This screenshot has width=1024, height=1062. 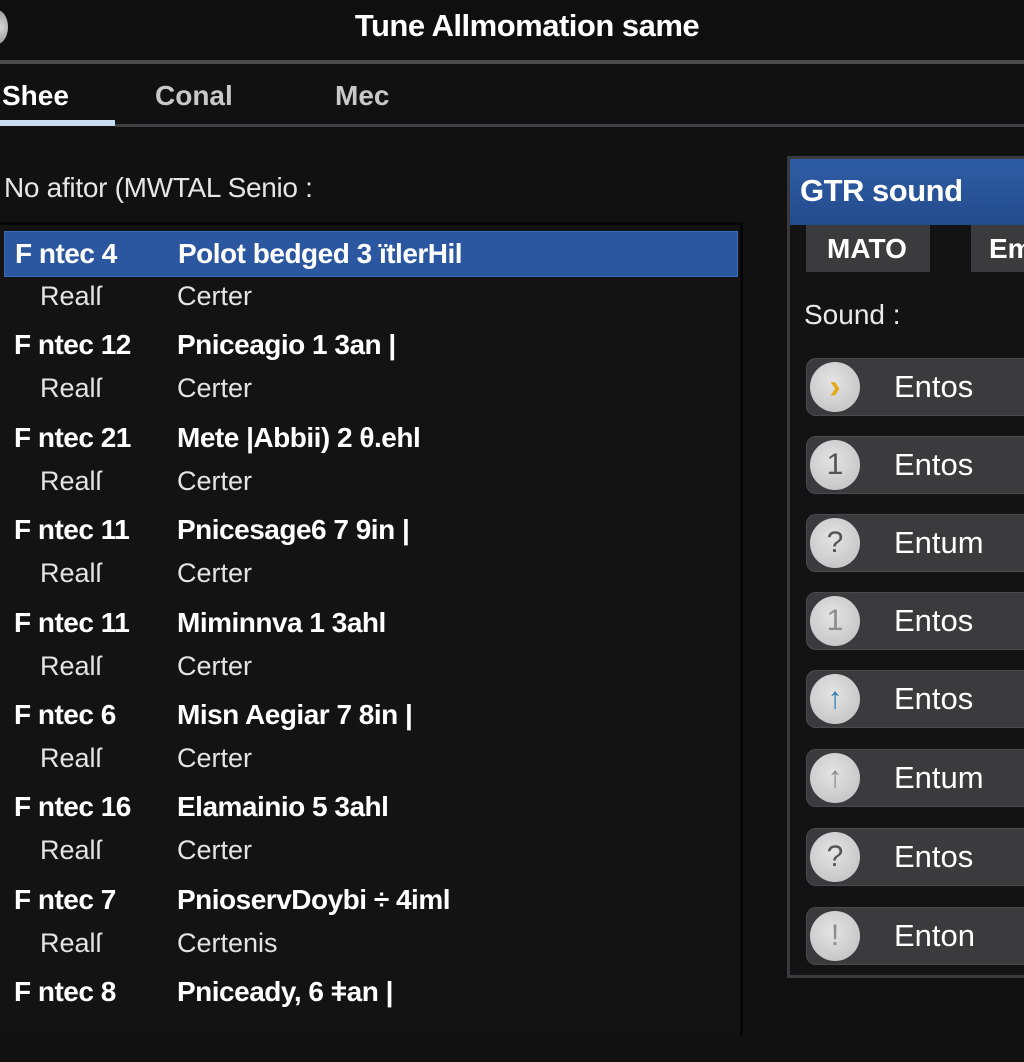 I want to click on sound-button: ? Entos, so click(x=915, y=857).